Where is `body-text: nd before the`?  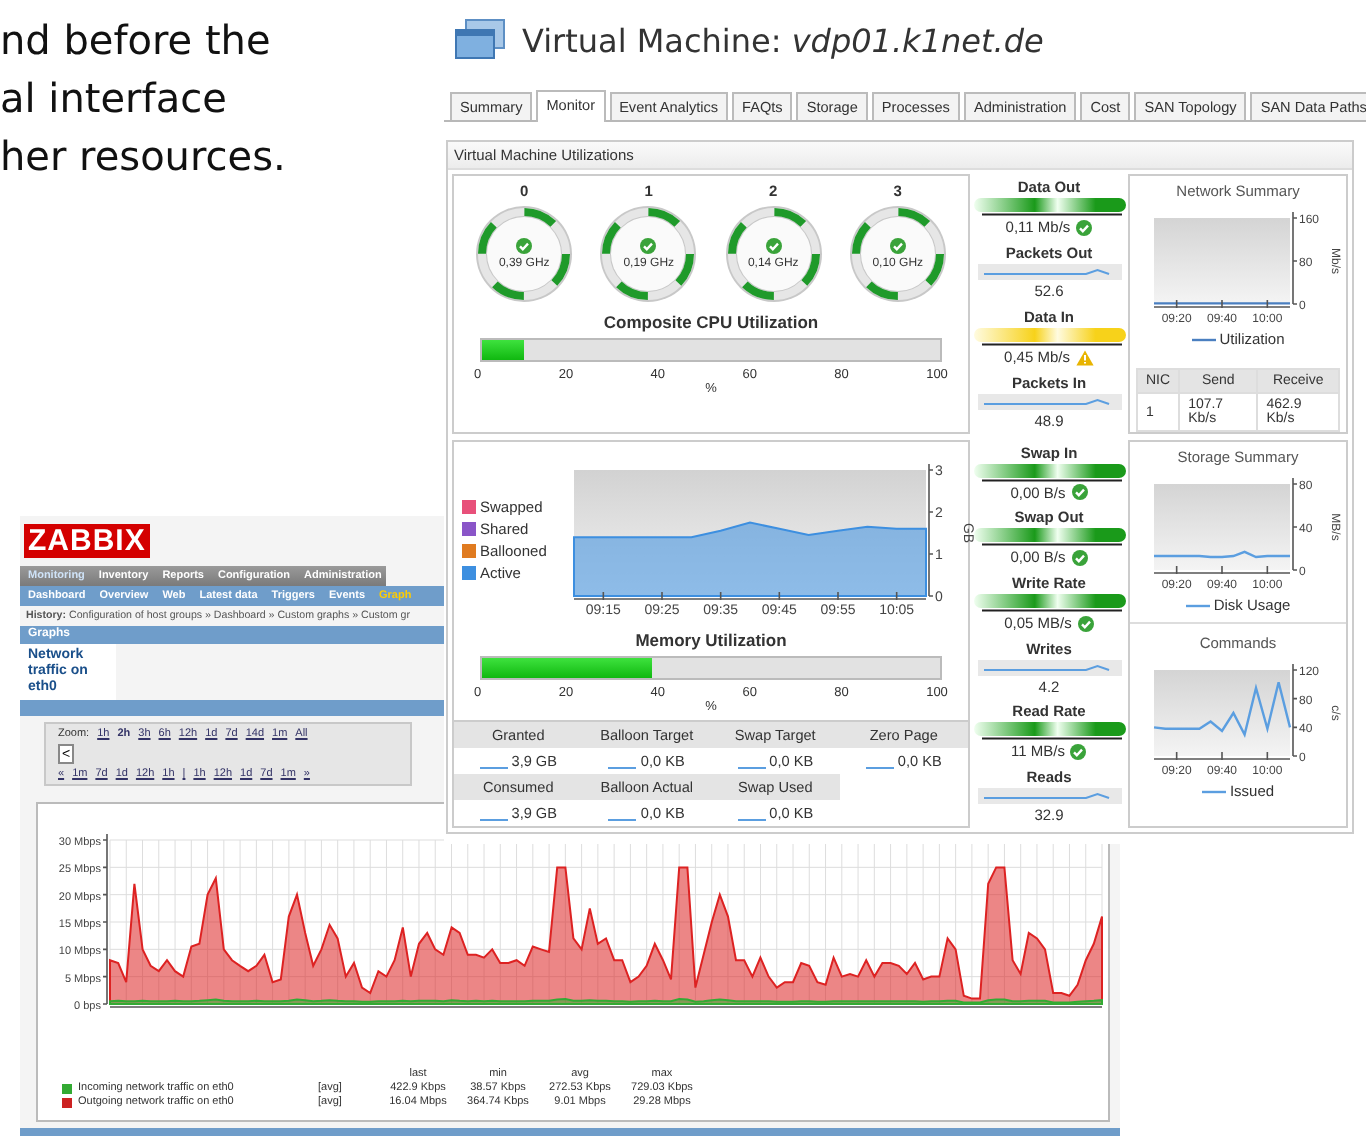
body-text: nd before the is located at coordinates (136, 41).